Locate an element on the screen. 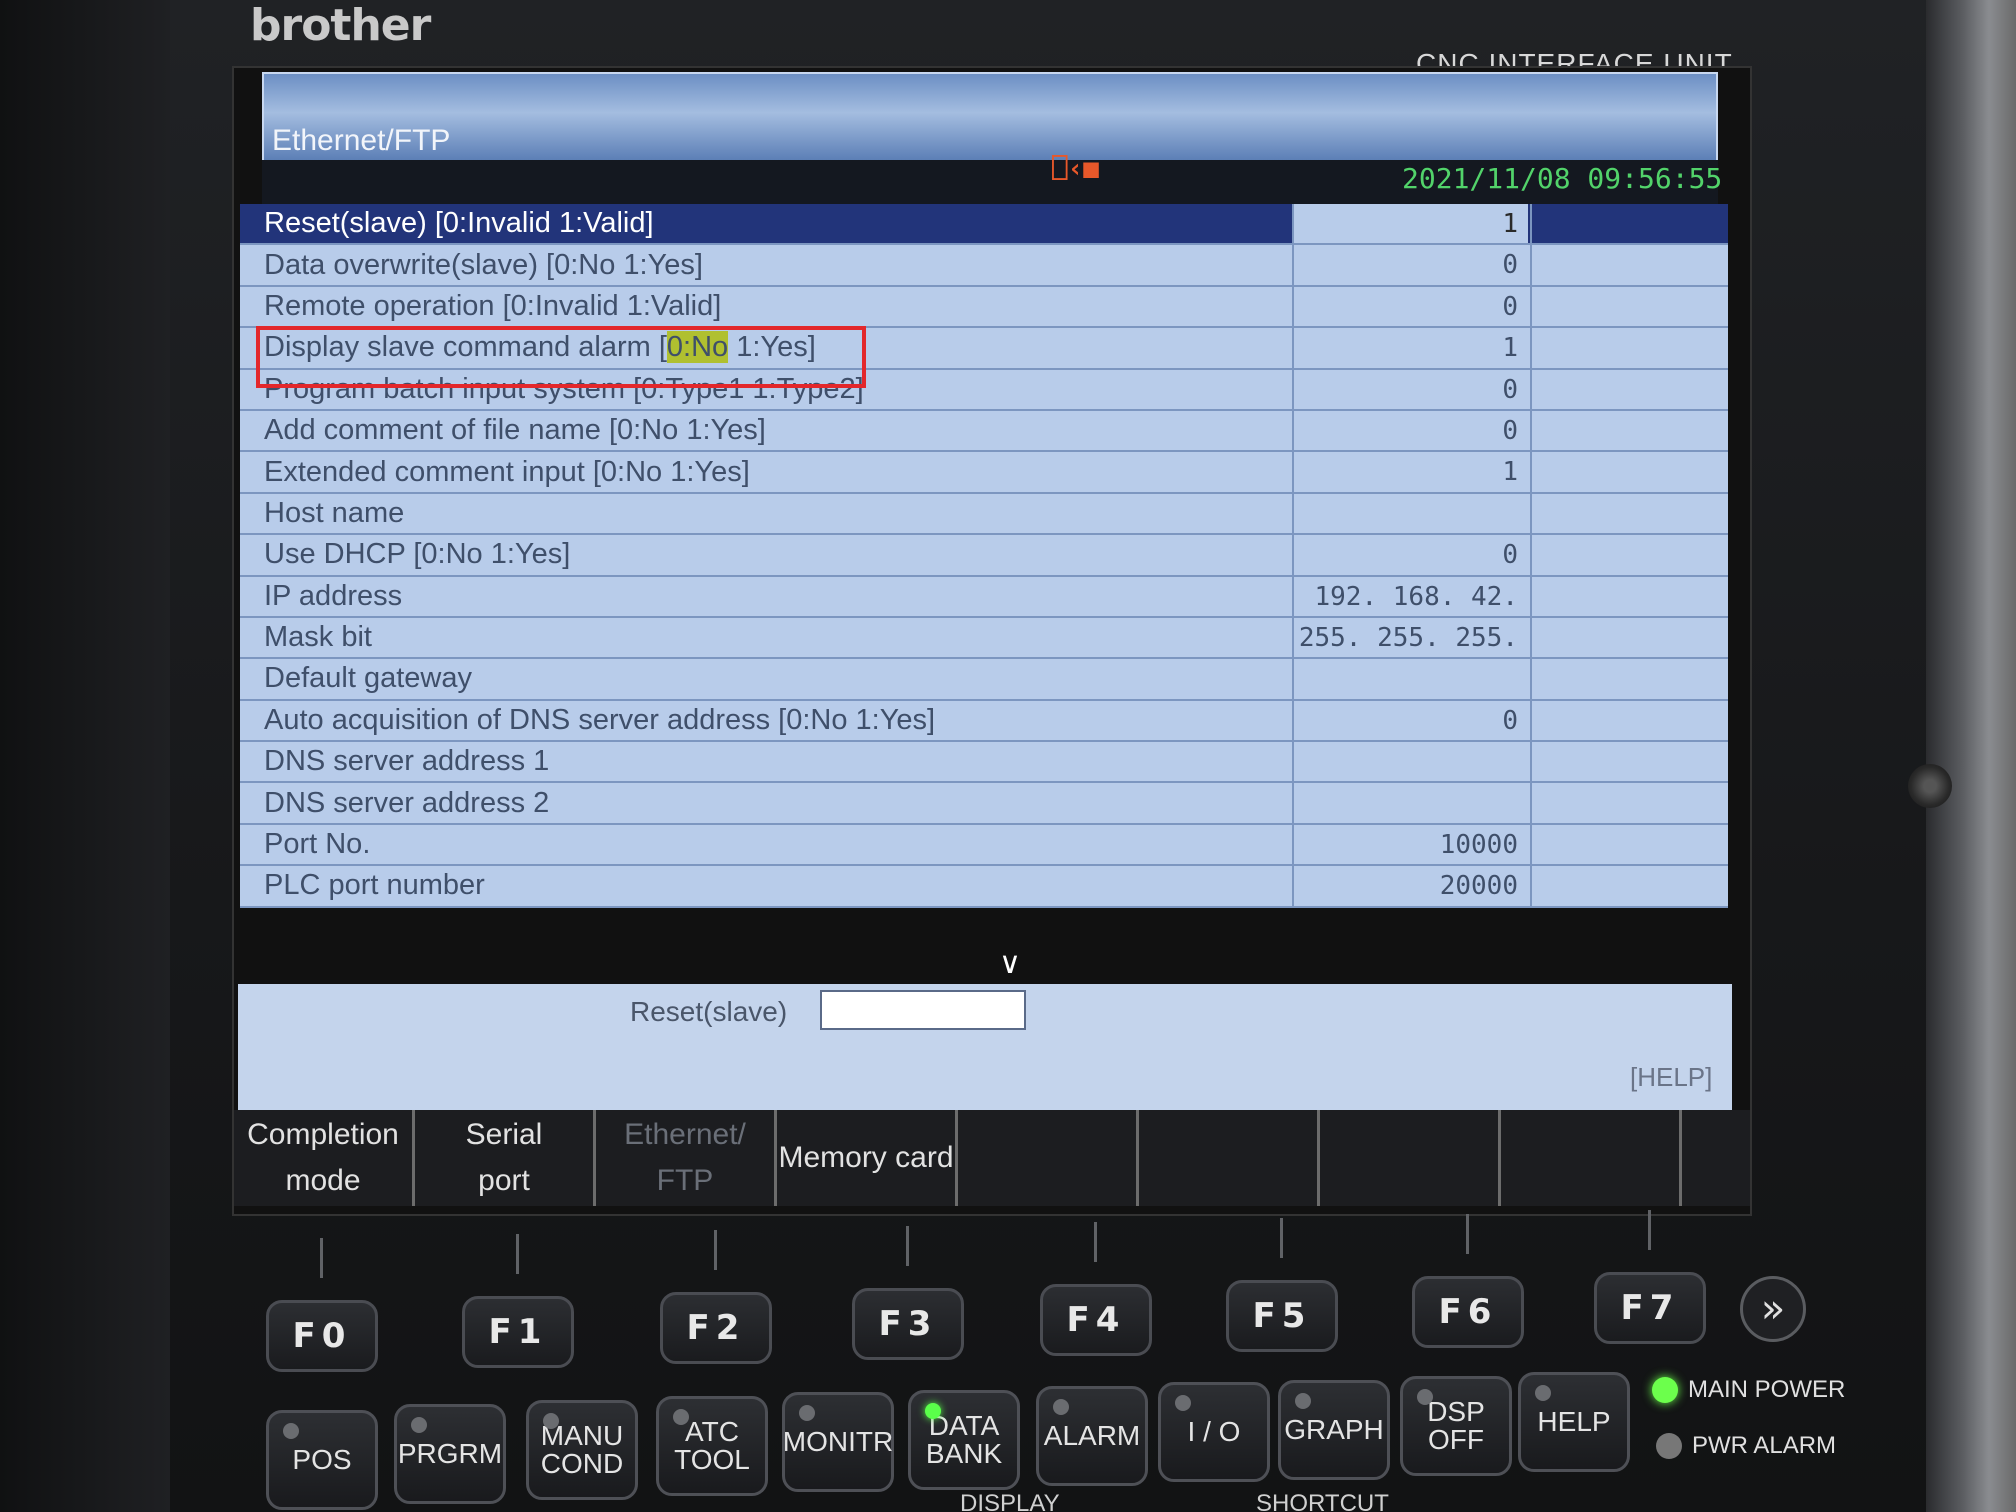 This screenshot has width=2016, height=1512. panel-button-label: MANU COND is located at coordinates (582, 1449).